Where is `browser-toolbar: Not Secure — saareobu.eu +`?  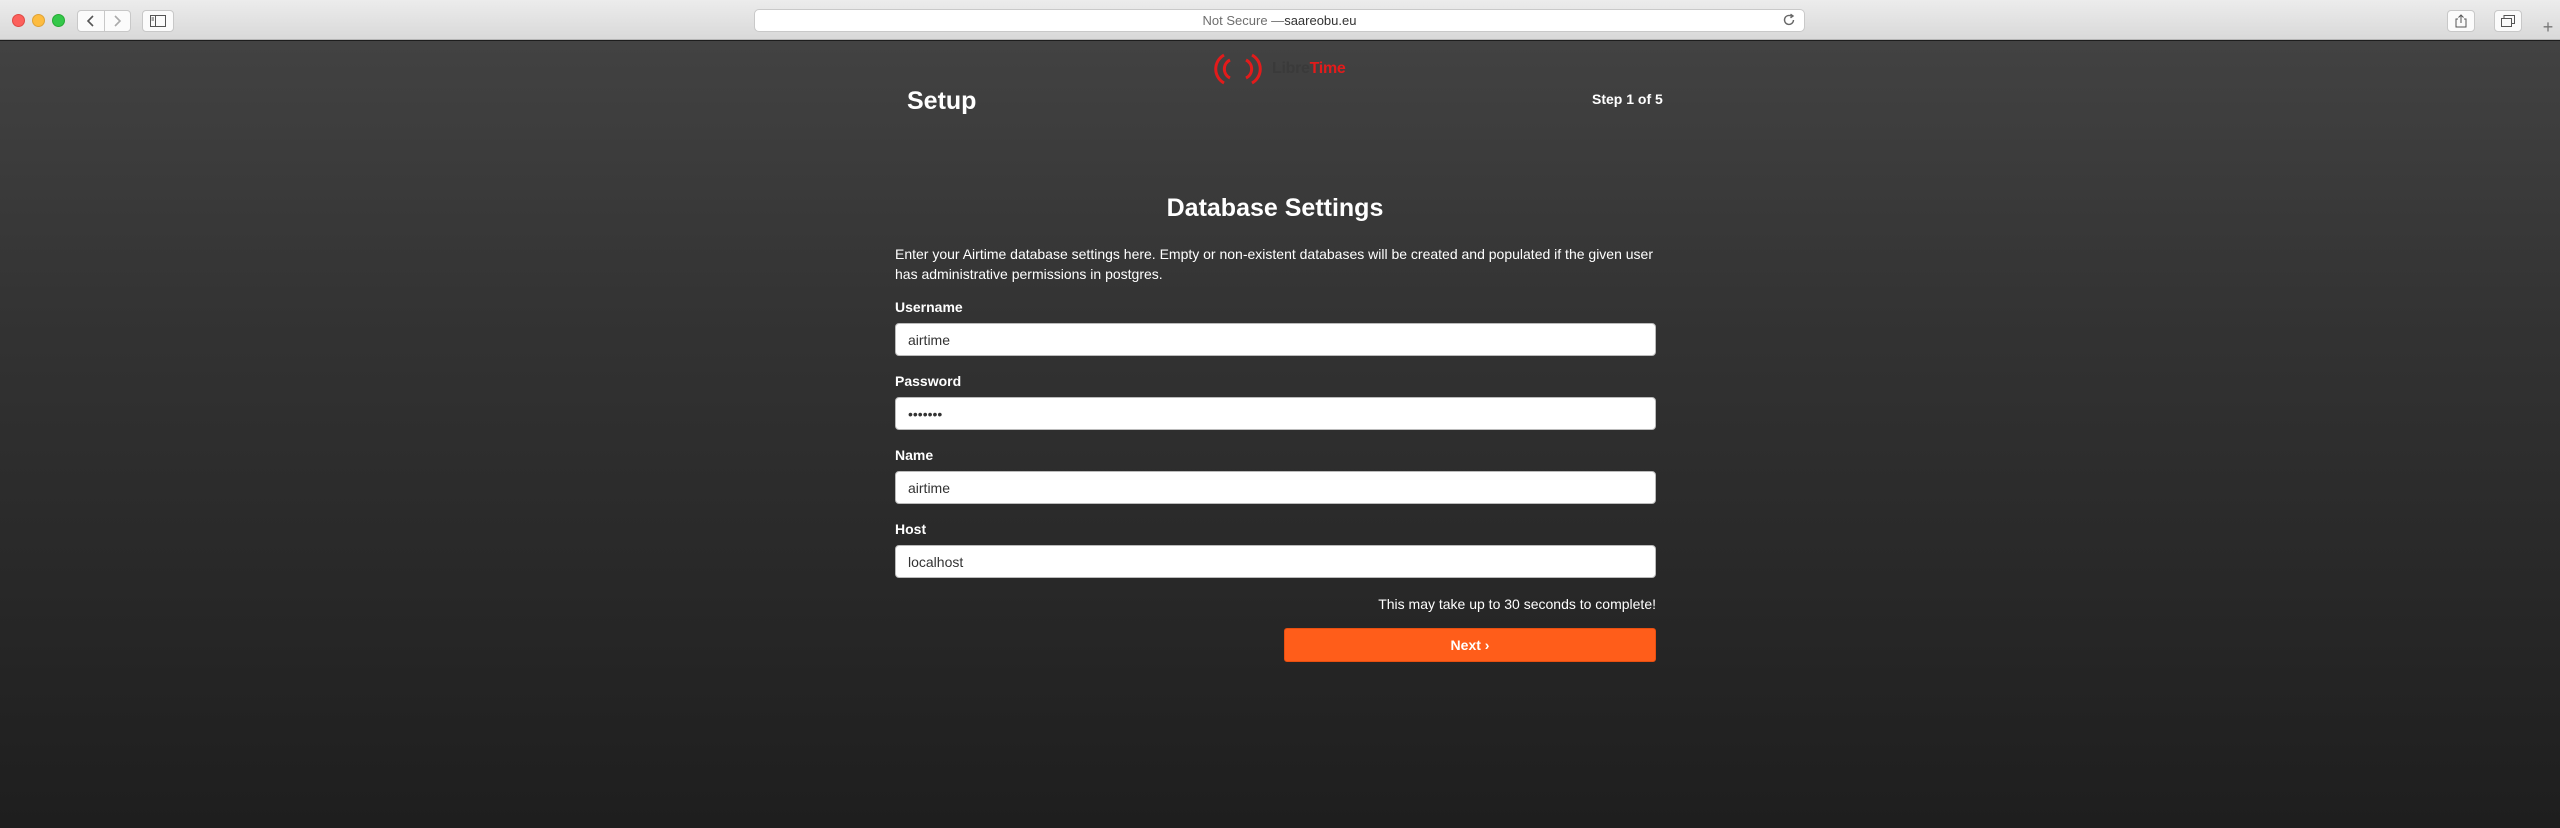
browser-toolbar: Not Secure — saareobu.eu + is located at coordinates (1280, 20).